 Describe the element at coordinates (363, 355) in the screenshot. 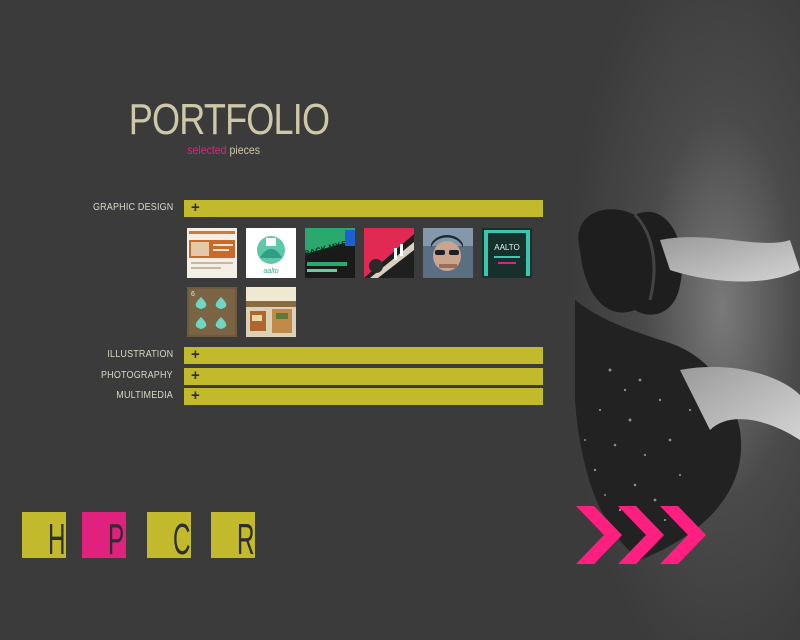

I see `section-toggle-bar-illustration: +` at that location.